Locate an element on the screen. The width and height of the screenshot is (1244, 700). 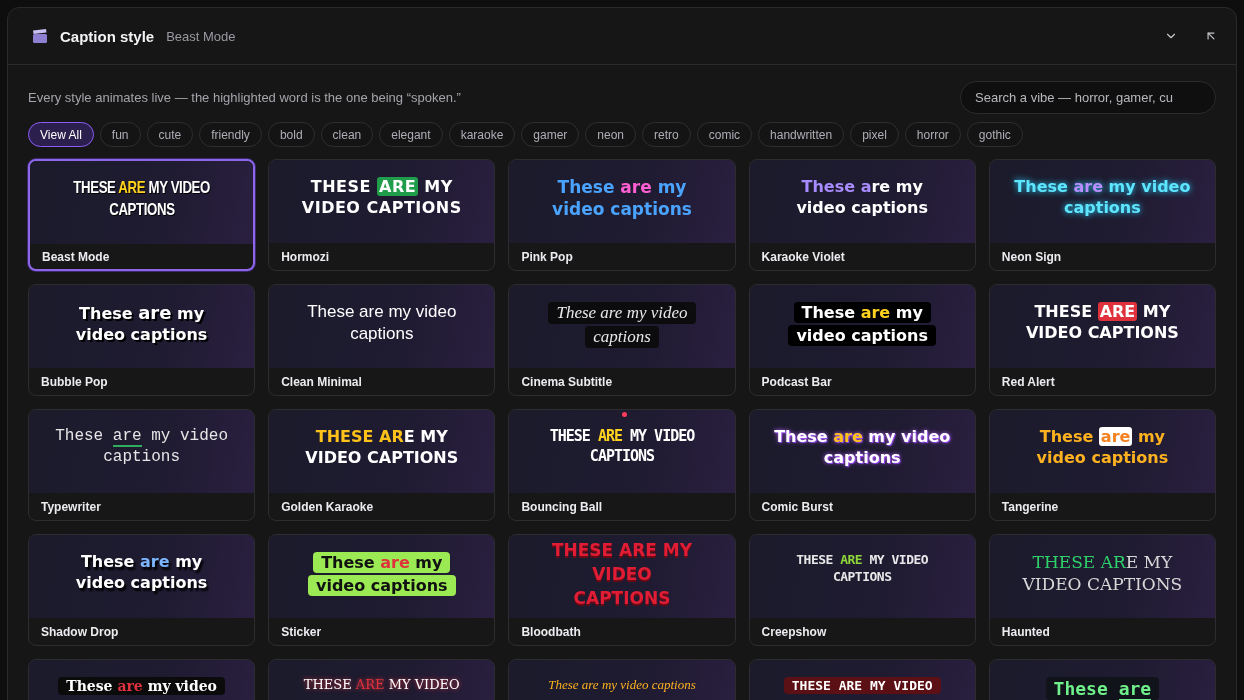
style-name: Golden Karaoke is located at coordinates (327, 507).